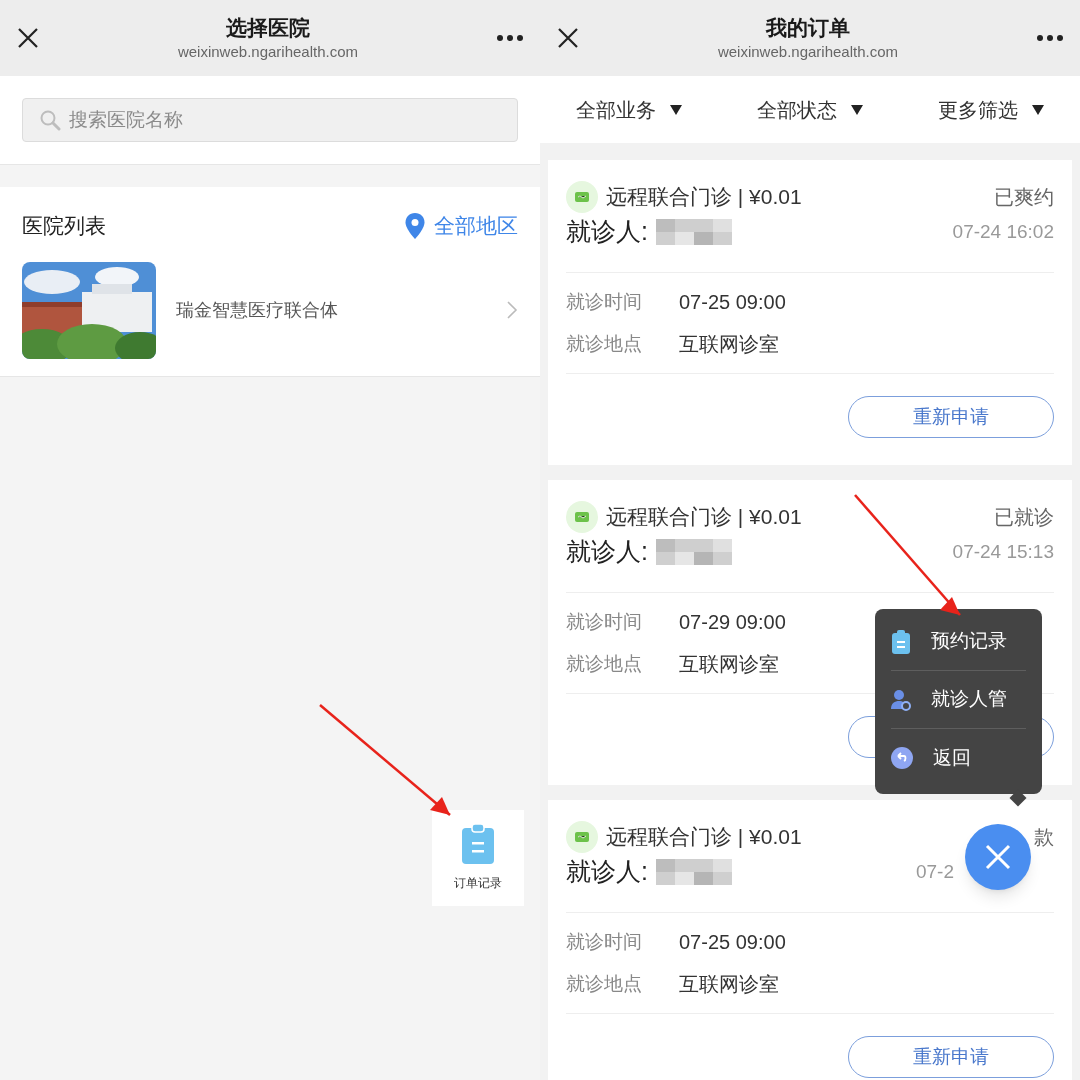 This screenshot has height=1080, width=1080. I want to click on section-title: 医院列表, so click(64, 226).